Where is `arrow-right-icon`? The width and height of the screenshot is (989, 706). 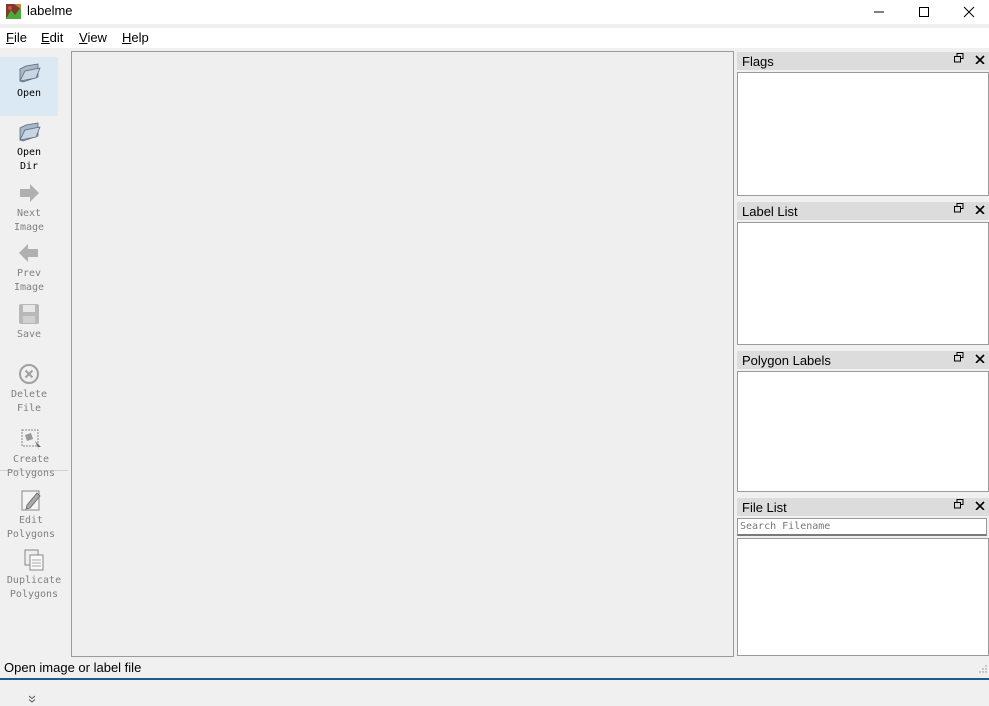
arrow-right-icon is located at coordinates (29, 193).